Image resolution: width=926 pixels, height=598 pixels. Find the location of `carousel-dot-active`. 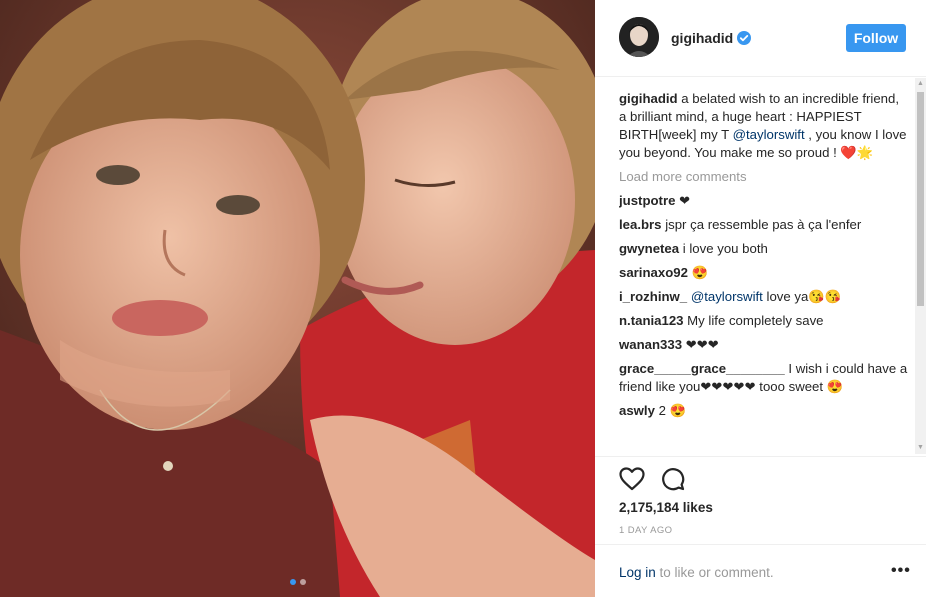

carousel-dot-active is located at coordinates (292, 582).